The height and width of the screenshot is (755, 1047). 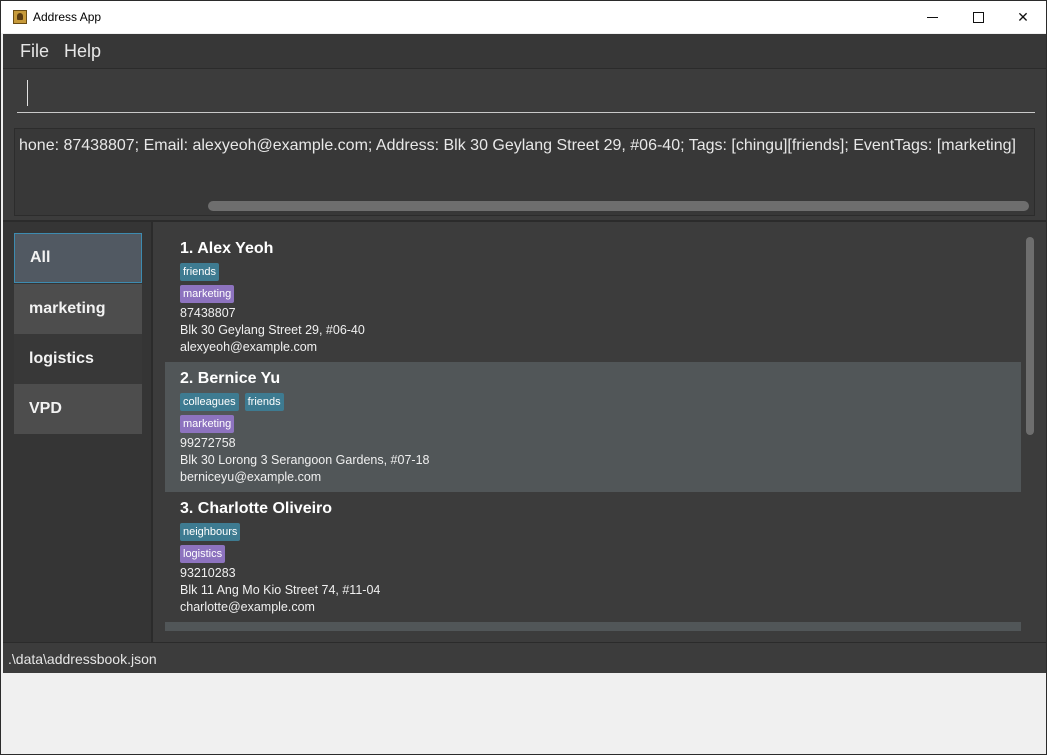 I want to click on scrollbar-thumb, so click(x=1030, y=336).